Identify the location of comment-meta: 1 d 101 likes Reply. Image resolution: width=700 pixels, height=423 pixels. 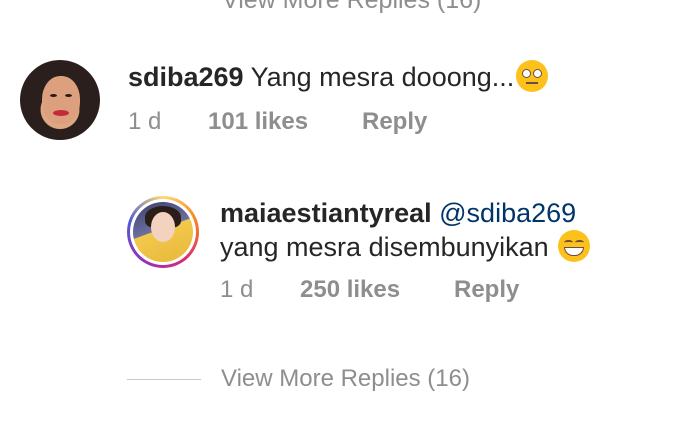
(338, 122).